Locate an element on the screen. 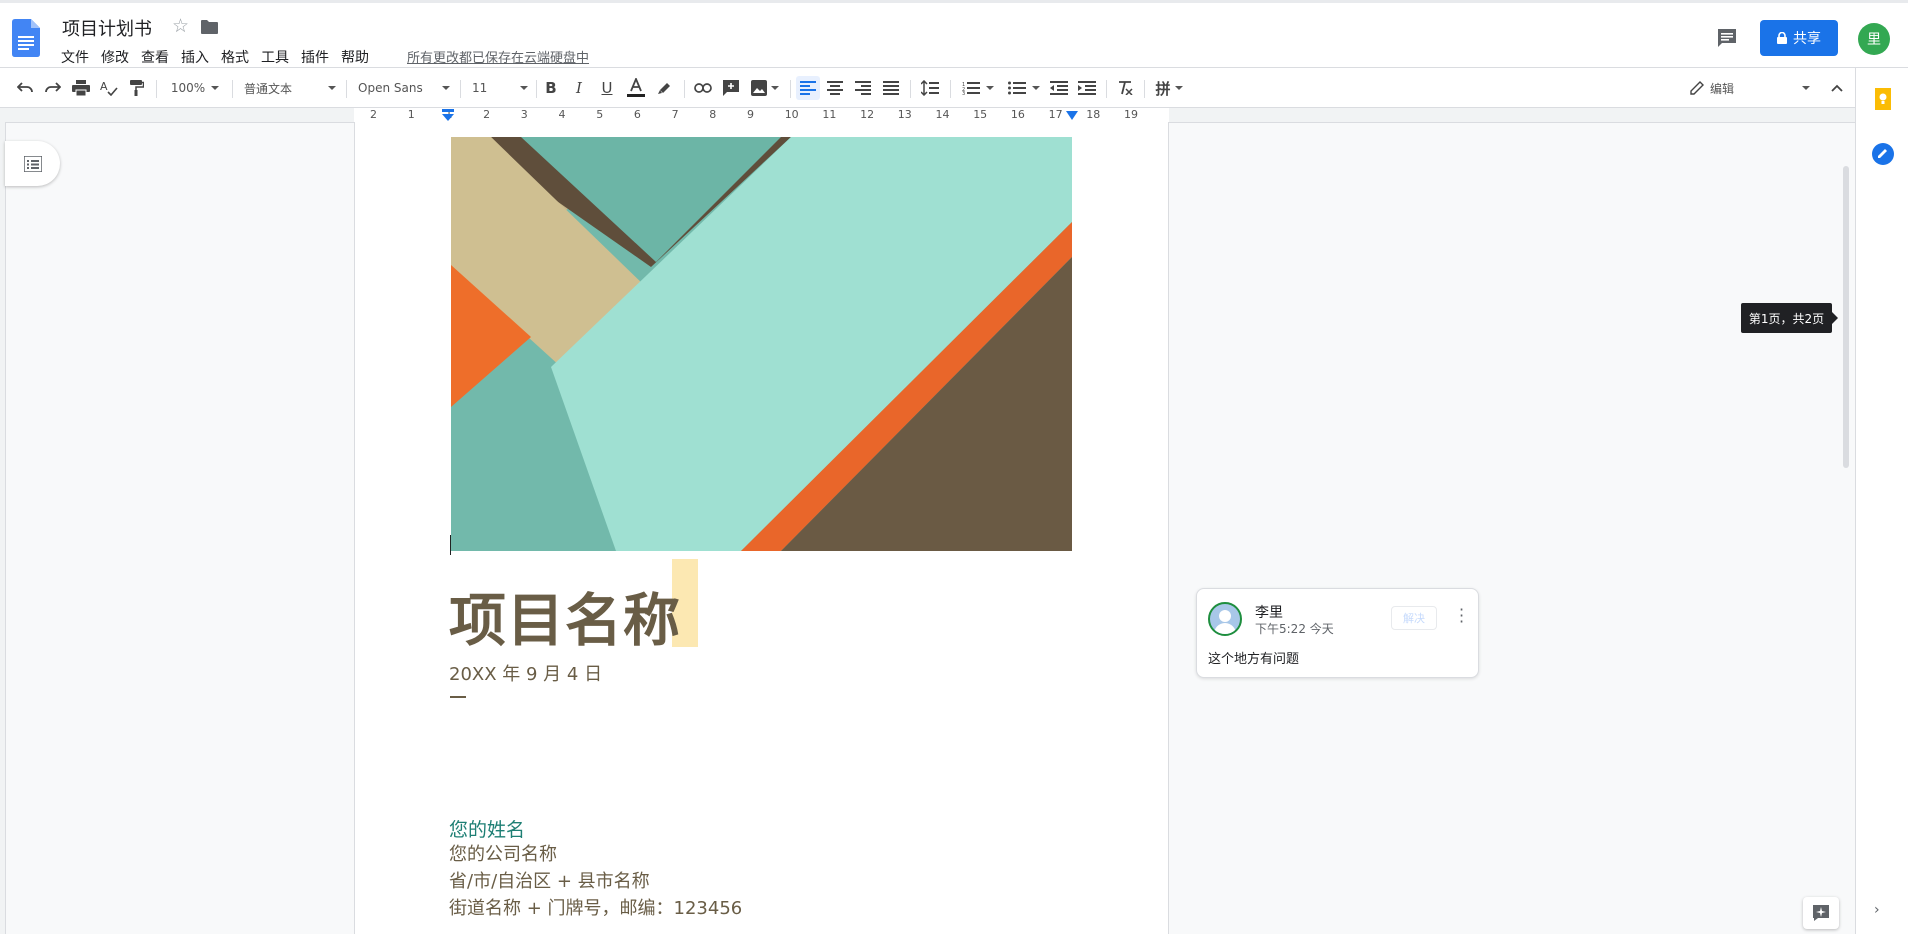 This screenshot has width=1908, height=934. share-button: 共享 is located at coordinates (1799, 38).